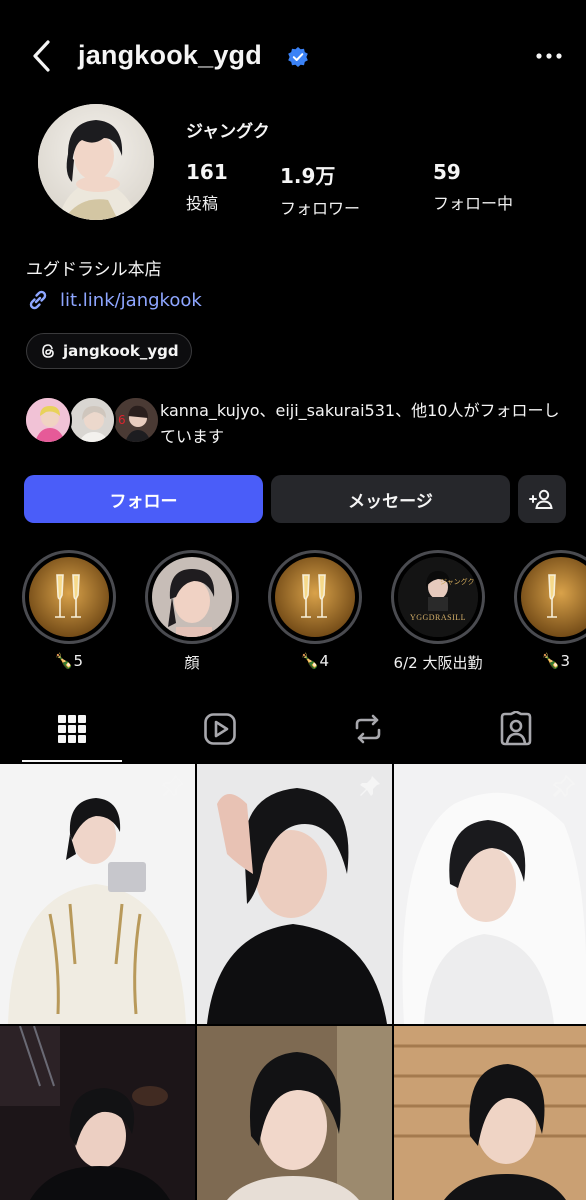  Describe the element at coordinates (207, 172) in the screenshot. I see `posts-count-value: 161` at that location.